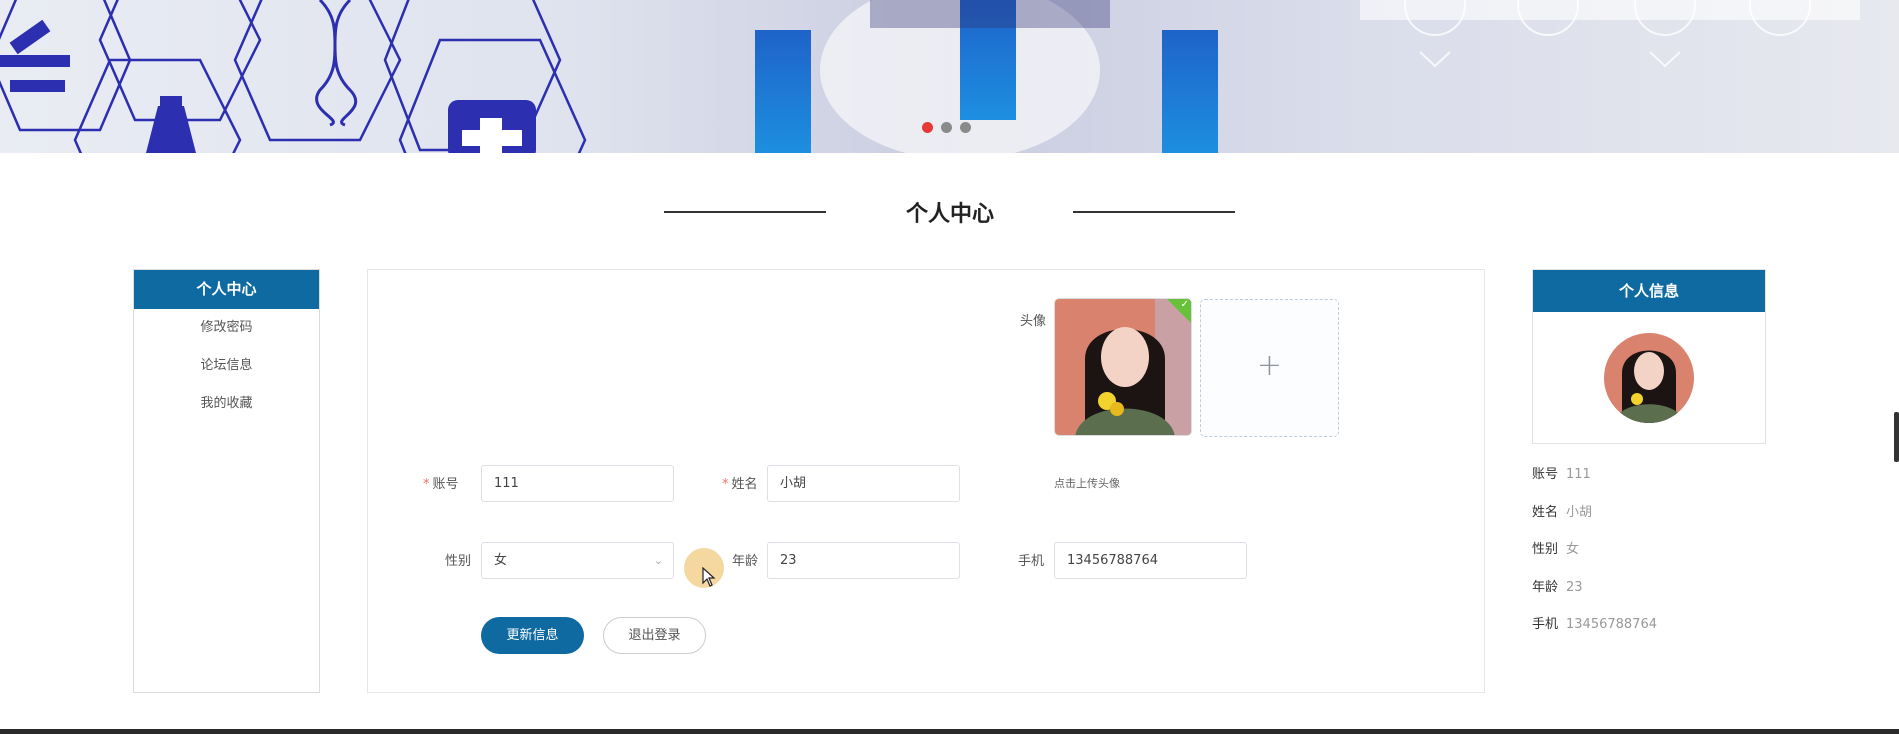 This screenshot has width=1899, height=734. I want to click on profile-avatar, so click(1649, 378).